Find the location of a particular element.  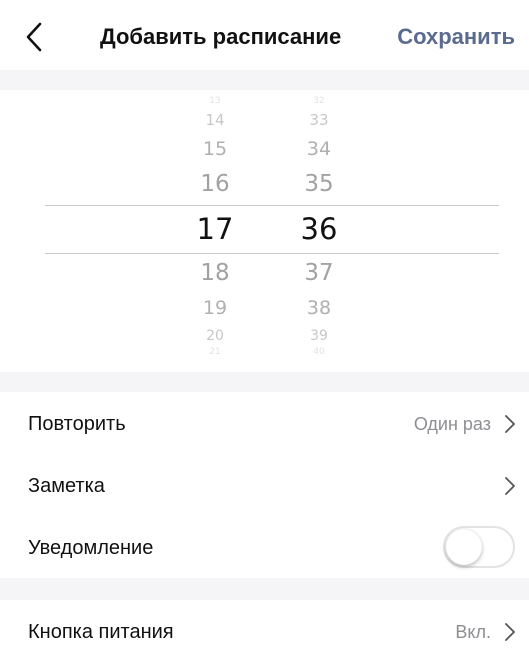

repeat-row: Повторить Один раз is located at coordinates (264, 423).